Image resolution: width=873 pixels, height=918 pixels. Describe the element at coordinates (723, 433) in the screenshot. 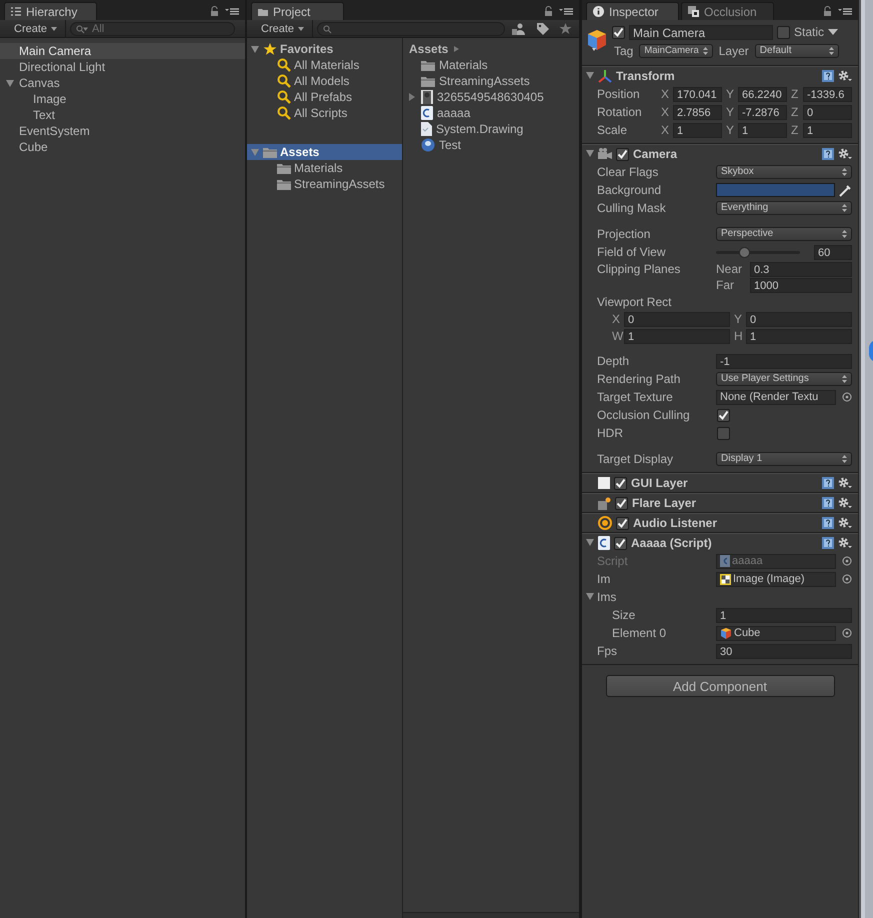

I see `checkbox` at that location.